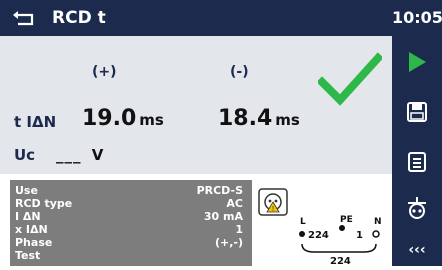  What do you see at coordinates (417, 250) in the screenshot?
I see `more-button: ‹‹‹` at bounding box center [417, 250].